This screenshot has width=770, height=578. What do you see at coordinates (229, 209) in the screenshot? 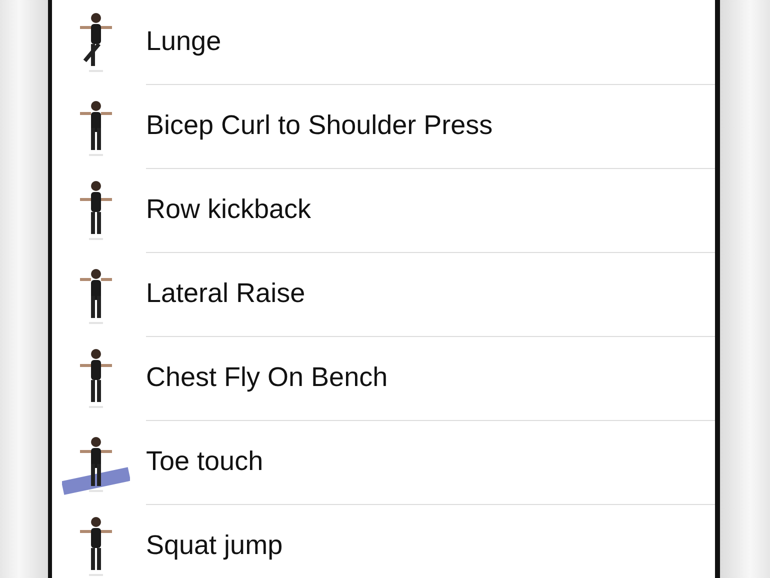
I see `exercise-name: Row kickback` at bounding box center [229, 209].